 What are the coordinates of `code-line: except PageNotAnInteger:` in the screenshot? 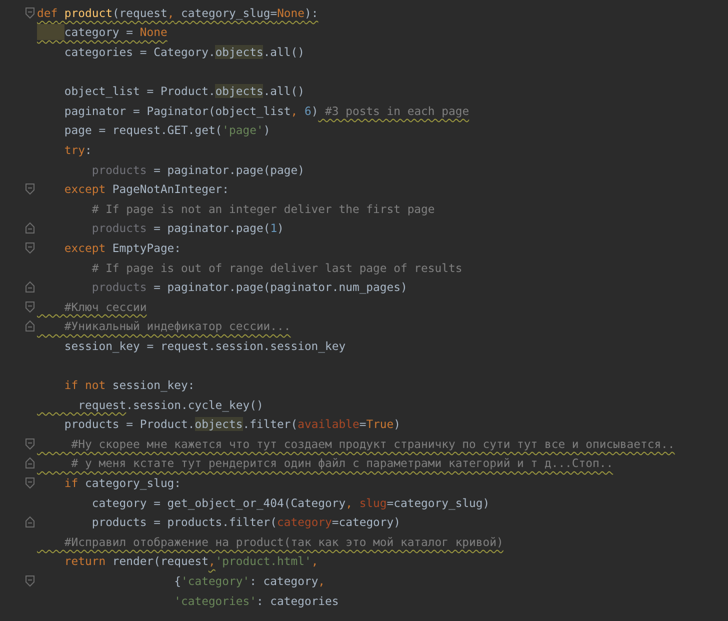 It's located at (146, 189).